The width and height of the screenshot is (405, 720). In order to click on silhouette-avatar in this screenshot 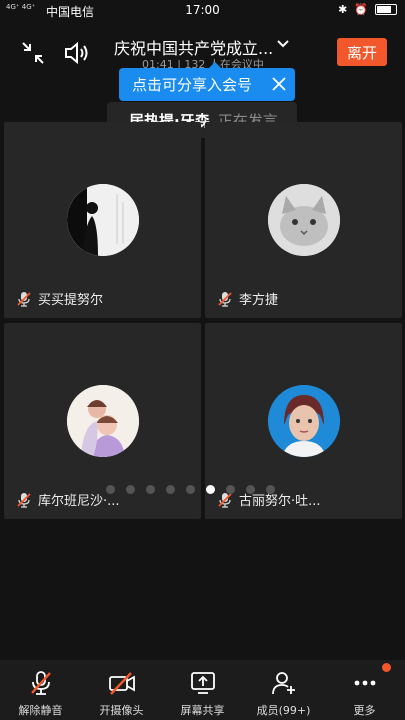, I will do `click(103, 220)`.